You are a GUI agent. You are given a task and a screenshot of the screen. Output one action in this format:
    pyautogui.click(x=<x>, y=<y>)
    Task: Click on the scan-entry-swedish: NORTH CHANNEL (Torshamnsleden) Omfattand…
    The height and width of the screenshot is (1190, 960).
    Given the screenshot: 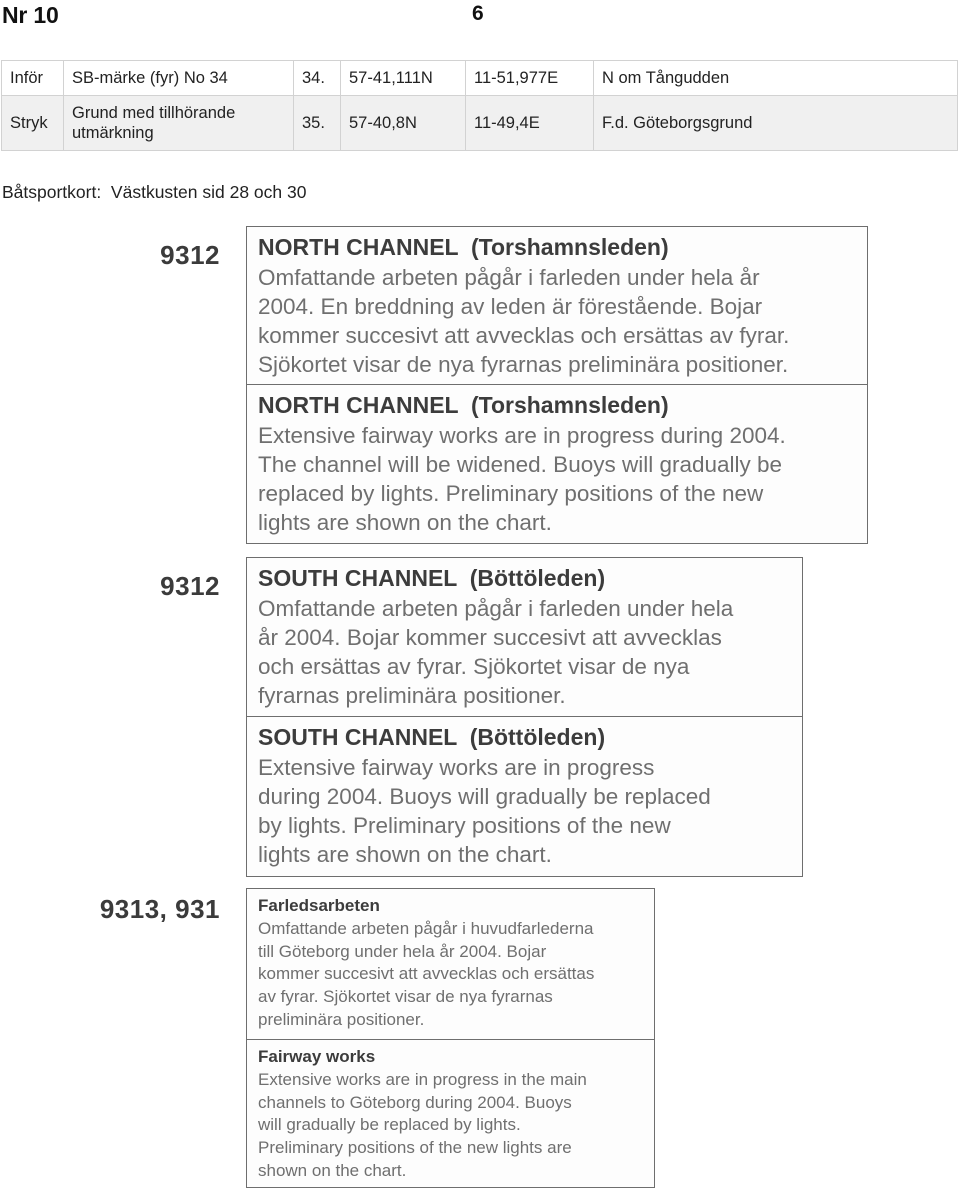 What is the action you would take?
    pyautogui.click(x=557, y=305)
    